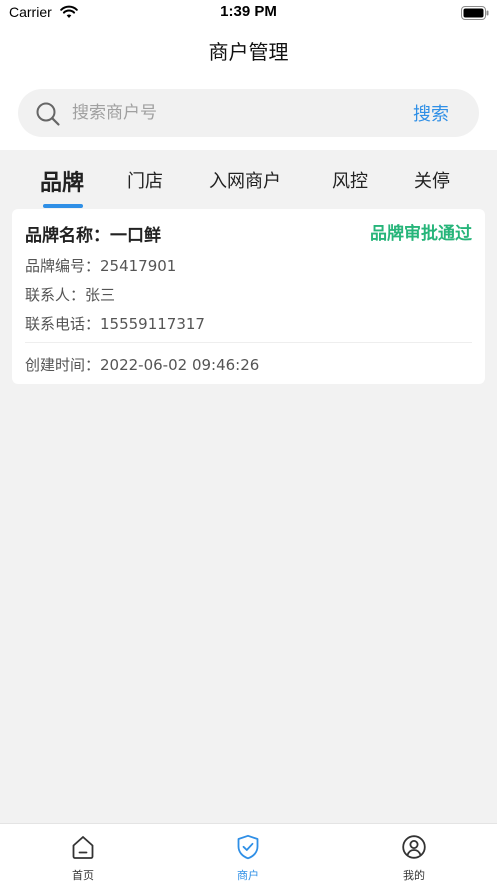  I want to click on status-time: 1:39 PM, so click(248, 11).